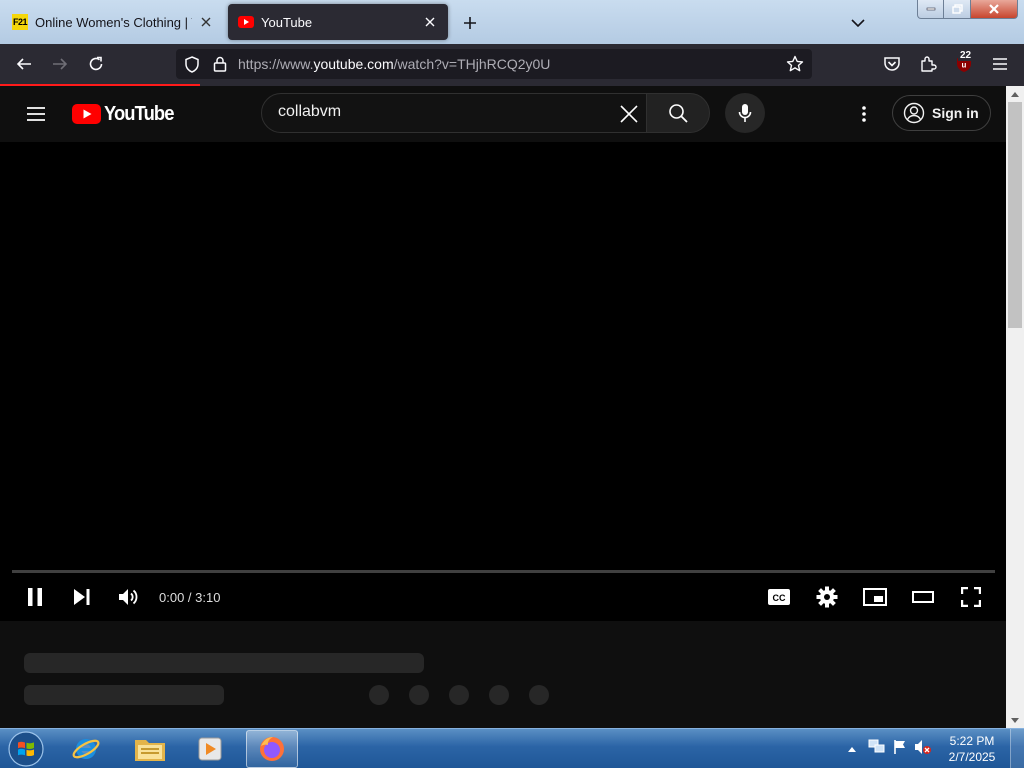 This screenshot has width=1024, height=768. Describe the element at coordinates (276, 64) in the screenshot. I see `url-scheme: https://www.` at that location.